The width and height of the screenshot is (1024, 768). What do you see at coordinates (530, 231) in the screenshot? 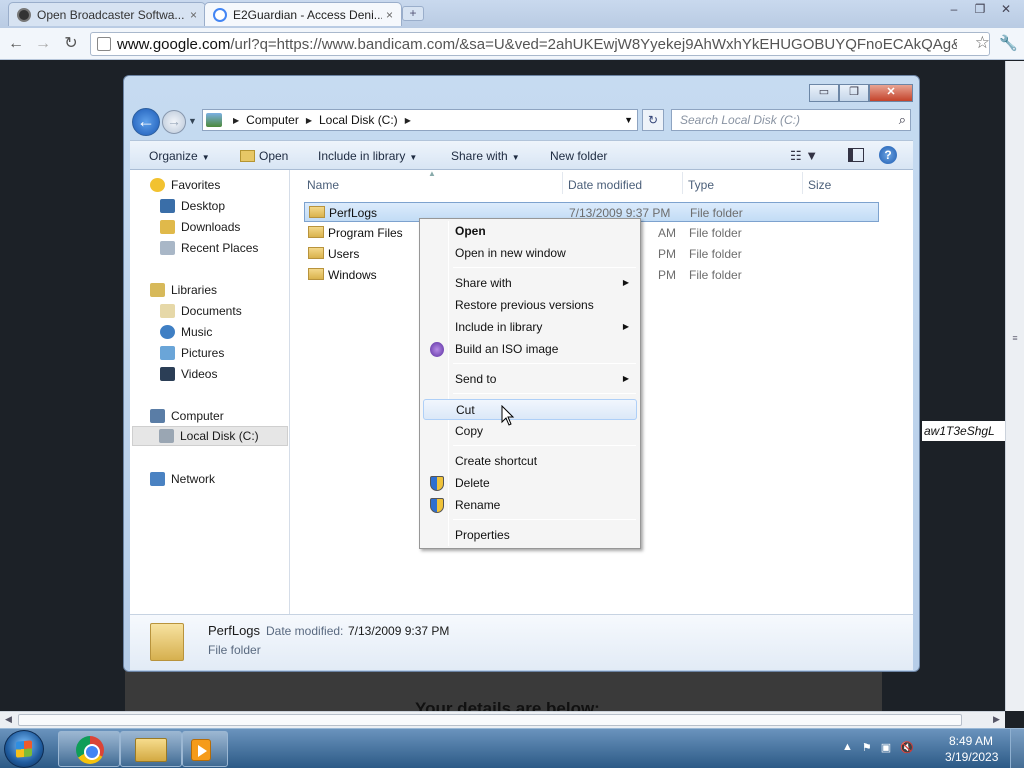
I see `menu-item-open: Open` at bounding box center [530, 231].